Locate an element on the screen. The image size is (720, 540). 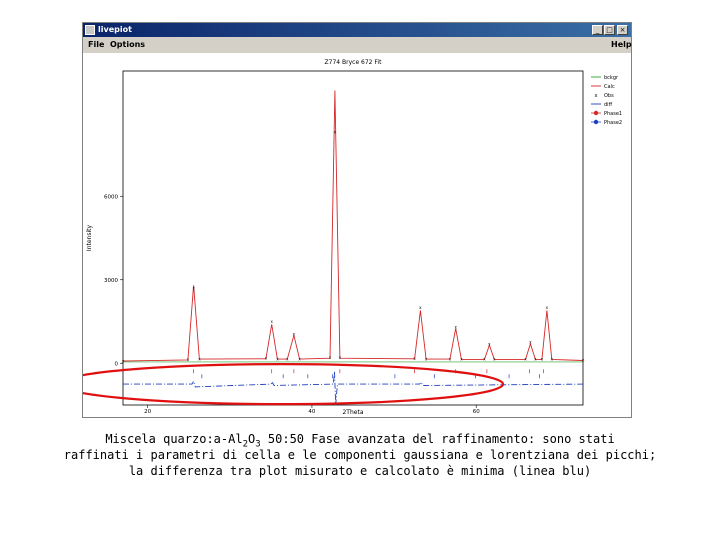
legend-marker-phase2 is located at coordinates (596, 122).